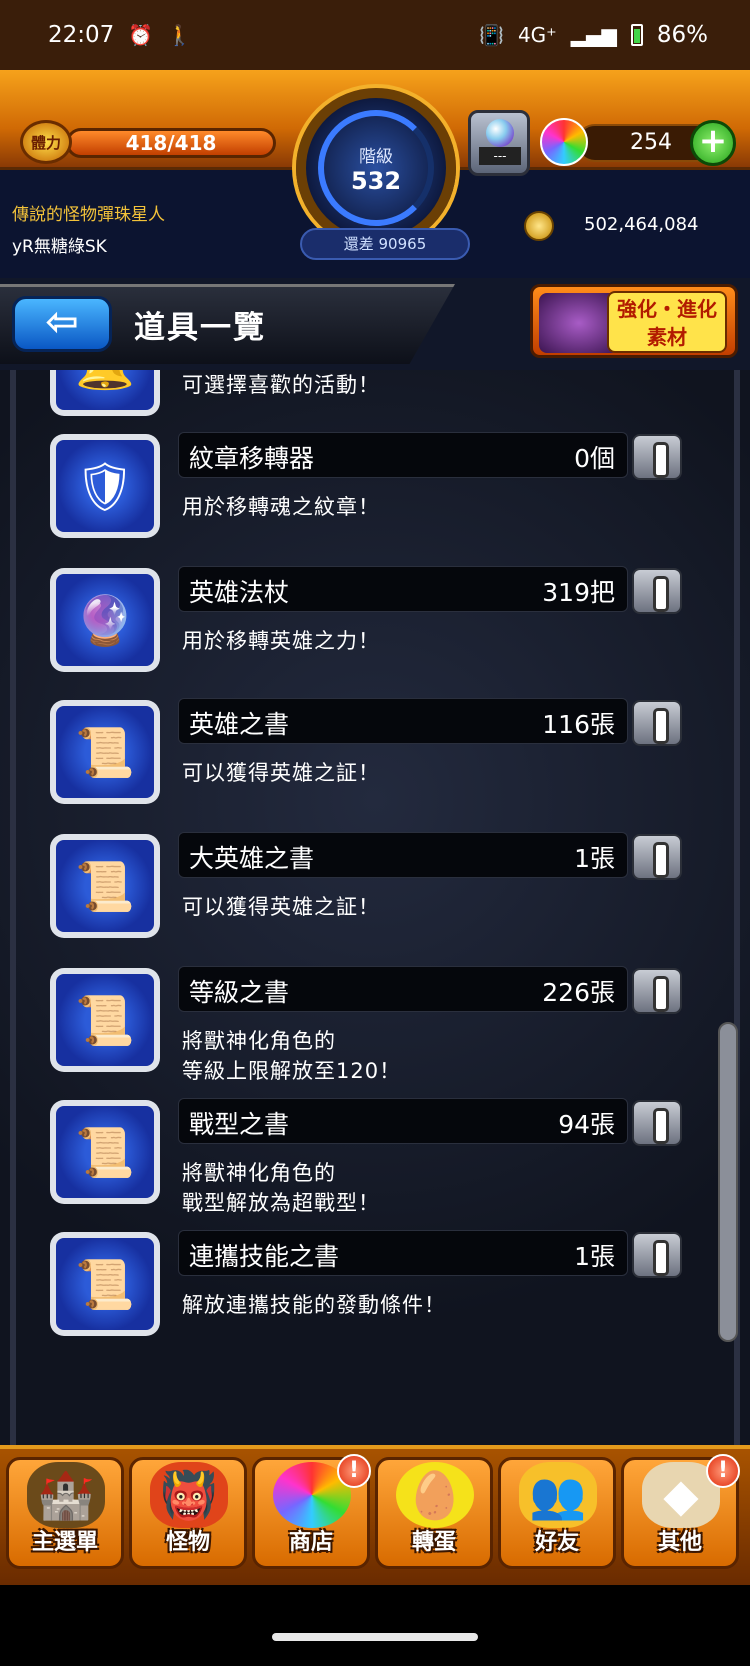  What do you see at coordinates (46, 142) in the screenshot?
I see `stamina-badge: 體力` at bounding box center [46, 142].